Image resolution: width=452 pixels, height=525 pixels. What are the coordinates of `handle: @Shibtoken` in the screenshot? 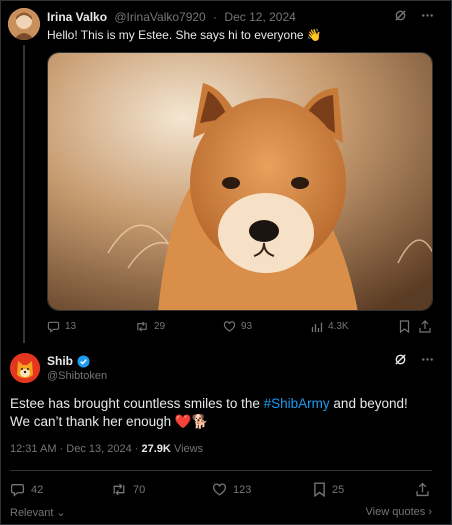 It's located at (77, 376).